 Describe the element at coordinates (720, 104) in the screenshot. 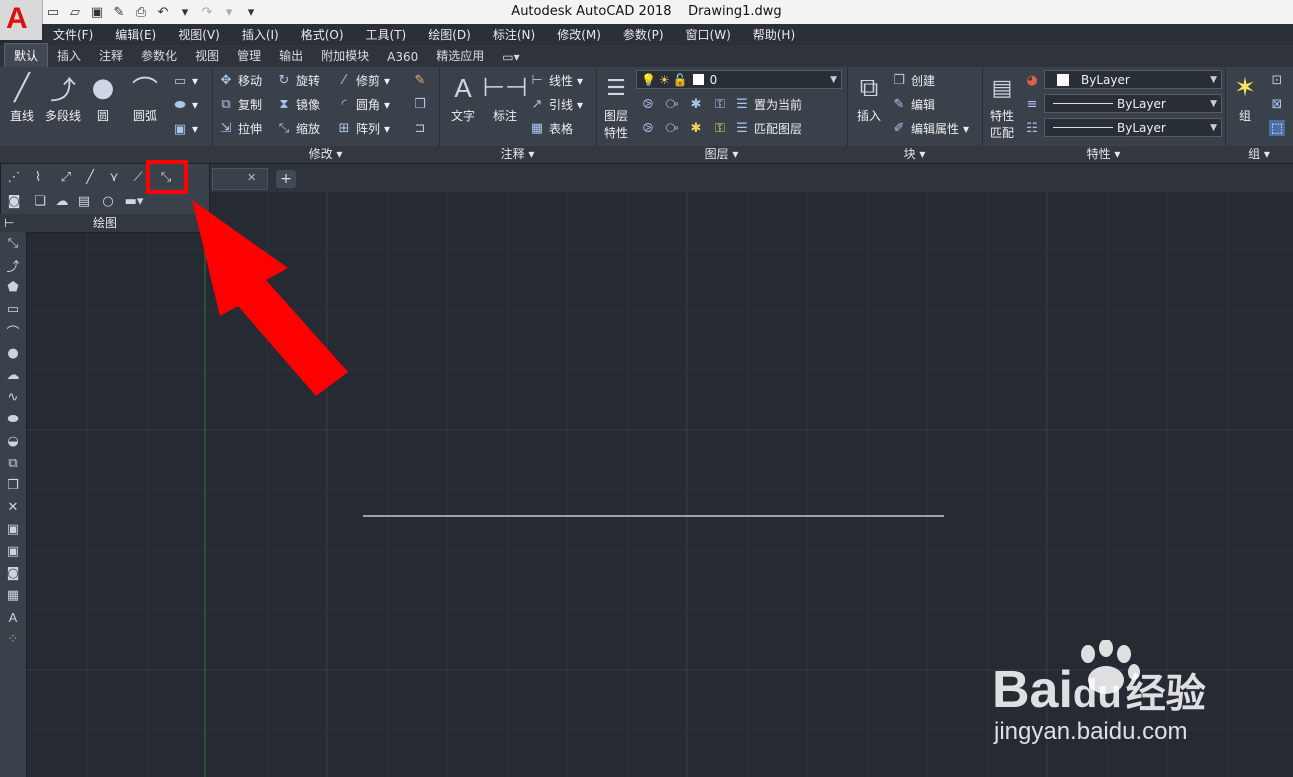

I see `layer-lock-tool-icon: ⚿` at that location.